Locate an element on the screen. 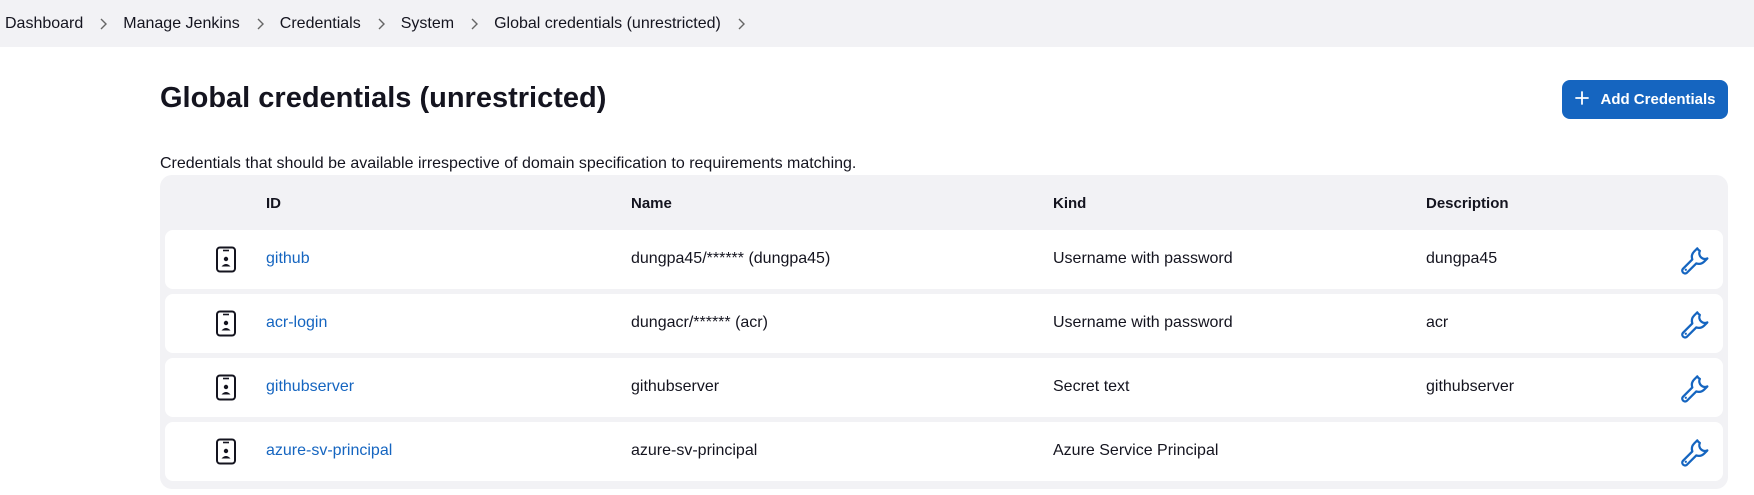 The width and height of the screenshot is (1754, 495). breadcrumb-dashboard: Dashboard is located at coordinates (44, 24).